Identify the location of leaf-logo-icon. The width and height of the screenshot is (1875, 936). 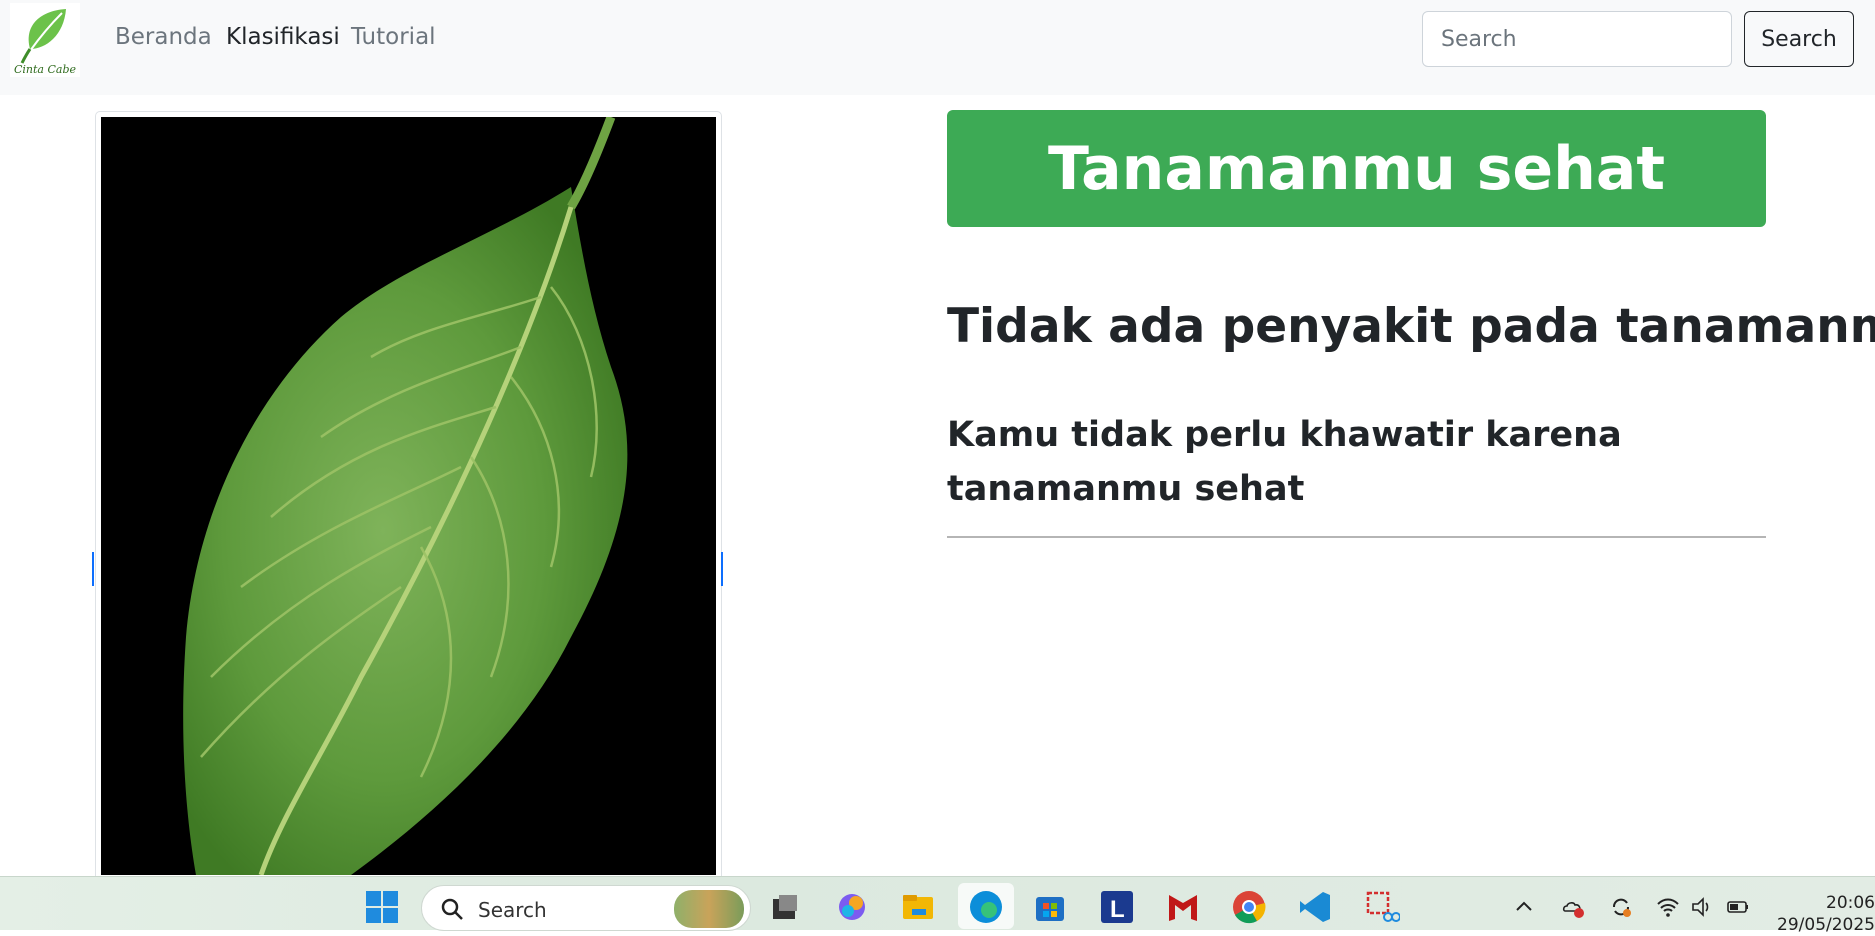
(43, 36).